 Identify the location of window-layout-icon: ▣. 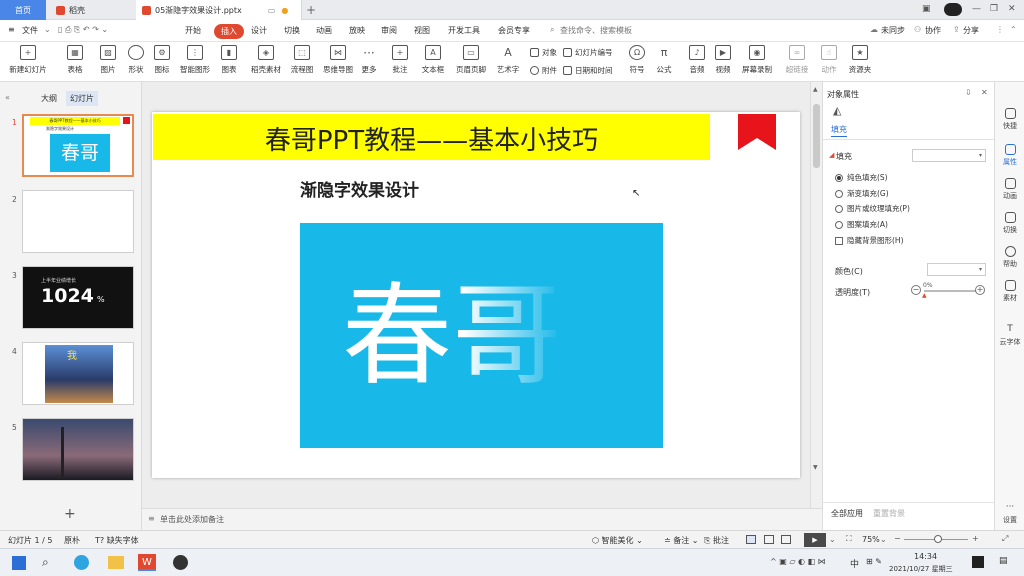
(926, 9).